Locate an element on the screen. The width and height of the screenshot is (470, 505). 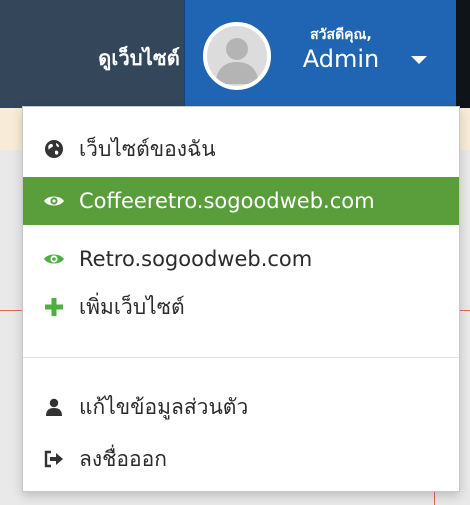
edit-profile-item: แก้ไขข้อมูลส่วนตัว is located at coordinates (241, 407).